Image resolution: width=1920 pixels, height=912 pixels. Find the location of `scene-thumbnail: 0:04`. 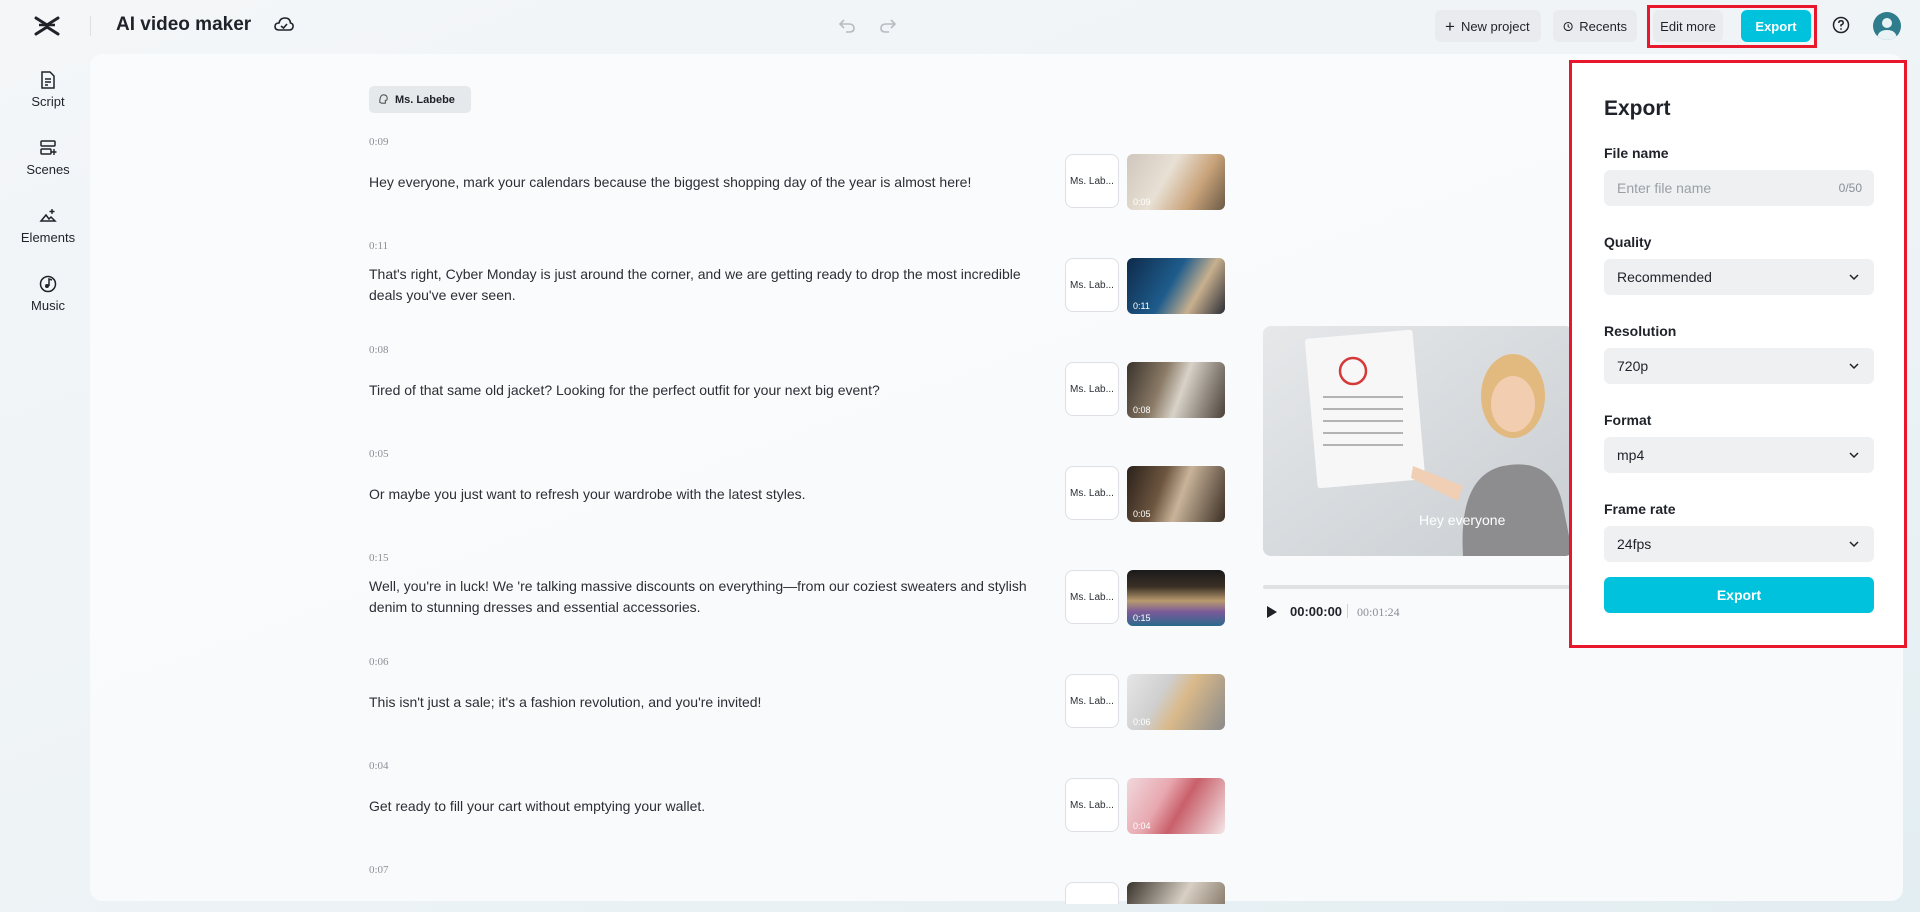

scene-thumbnail: 0:04 is located at coordinates (1176, 806).